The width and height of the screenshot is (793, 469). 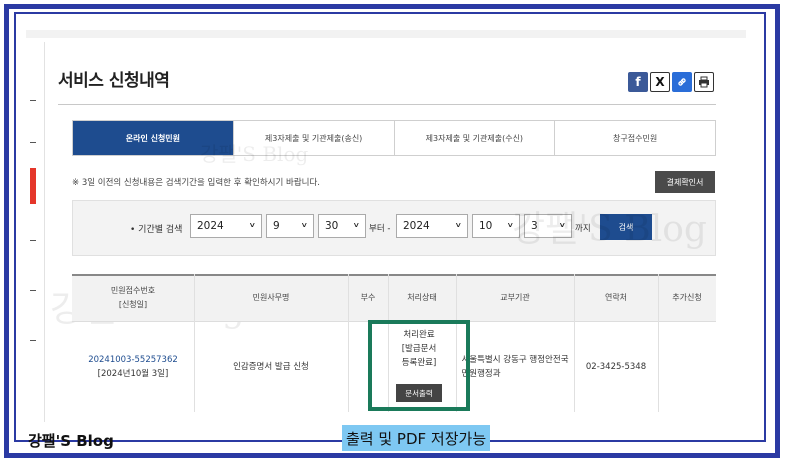 I want to click on tab-counter-application: 창구접수민원, so click(x=634, y=138).